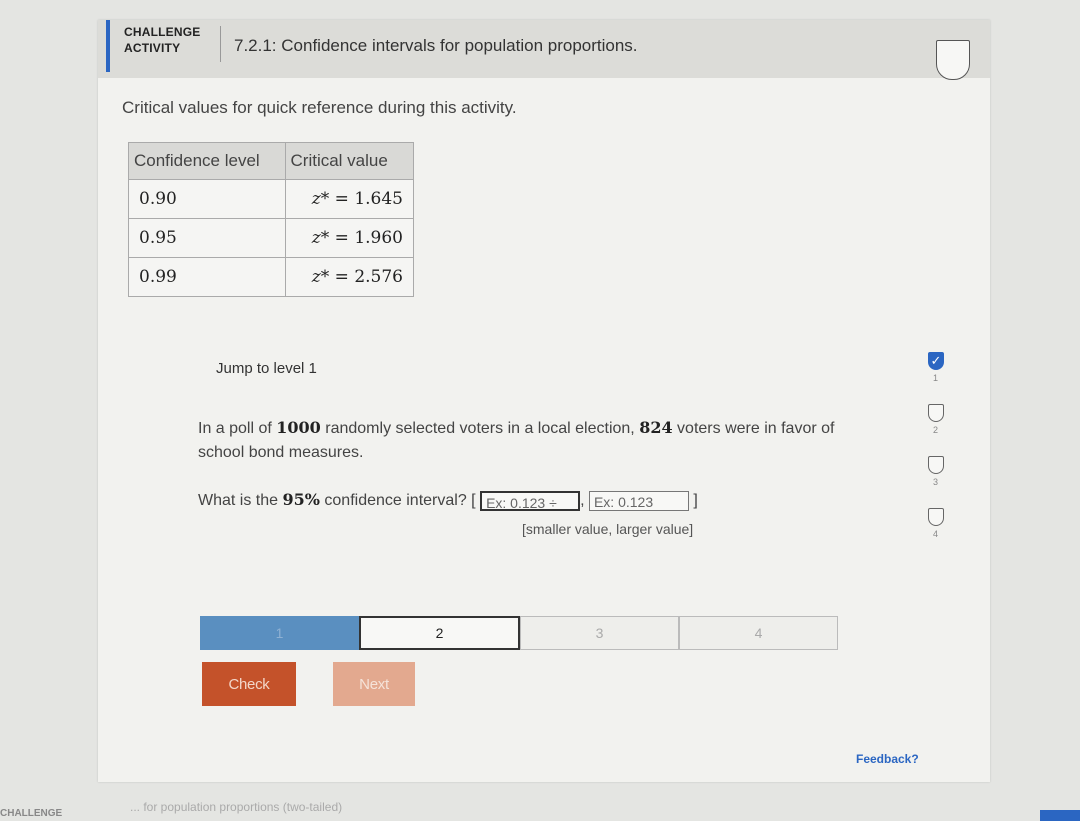 This screenshot has width=1080, height=821. What do you see at coordinates (582, 500) in the screenshot?
I see `ci-comma: ,` at bounding box center [582, 500].